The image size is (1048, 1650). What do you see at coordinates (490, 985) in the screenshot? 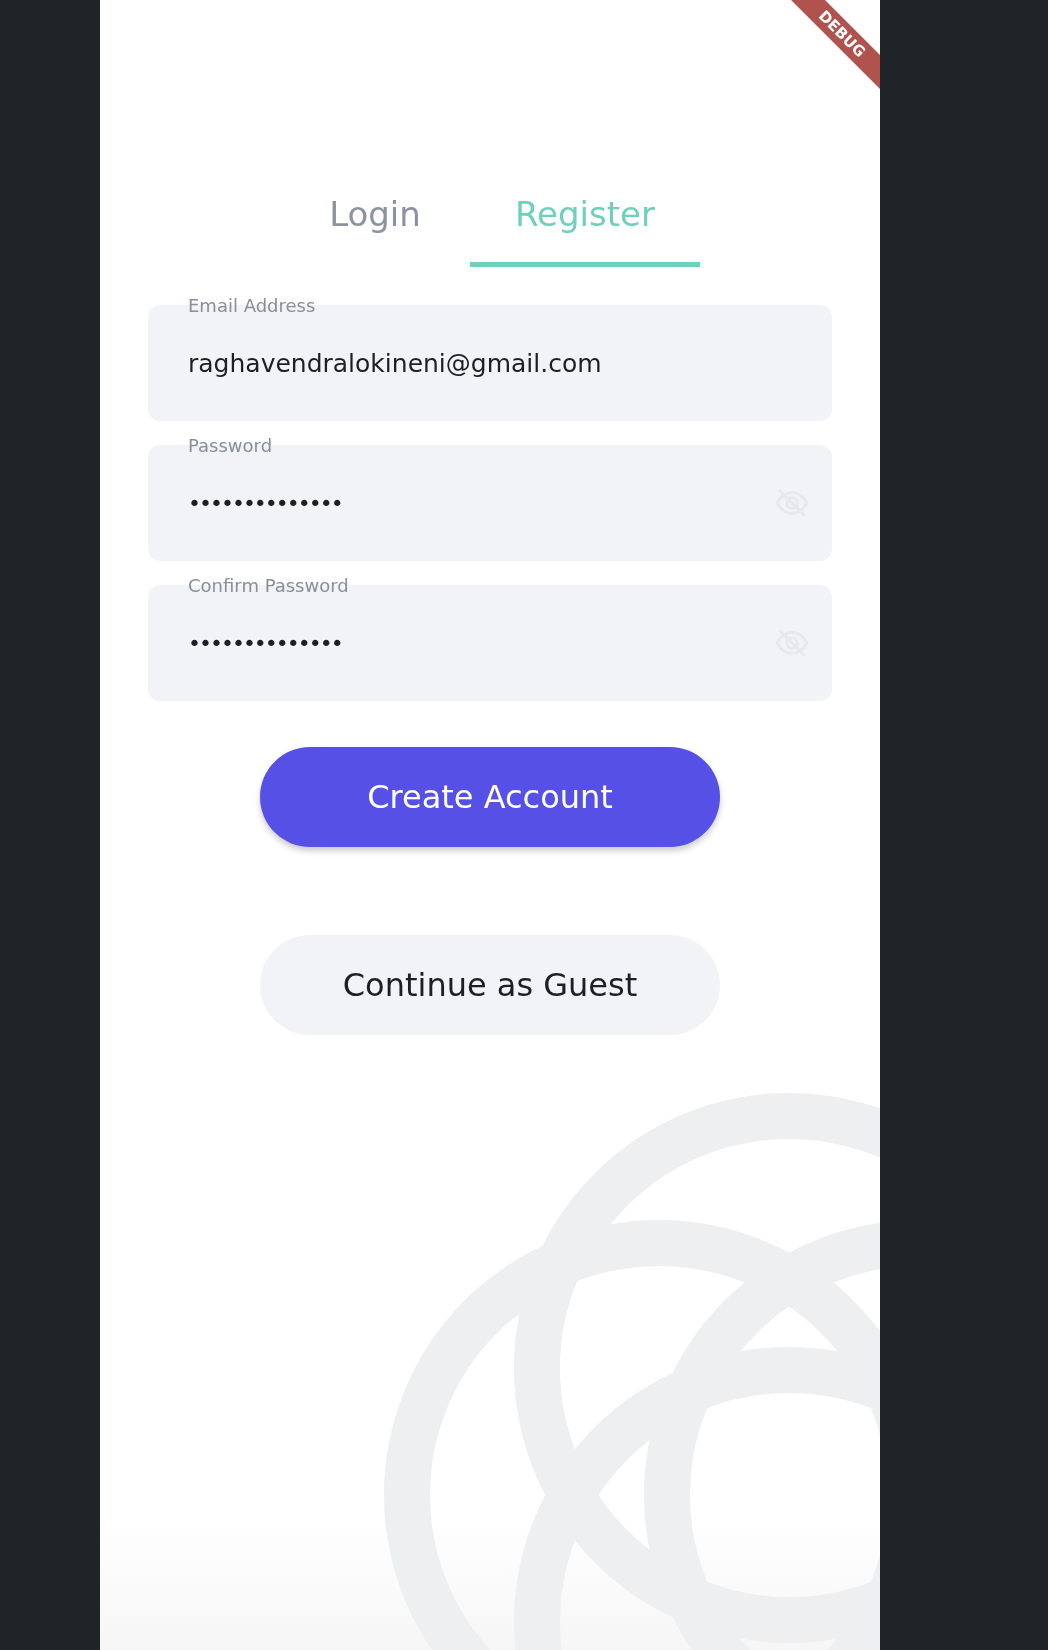
I see `guest-button: Continue as Guest` at bounding box center [490, 985].